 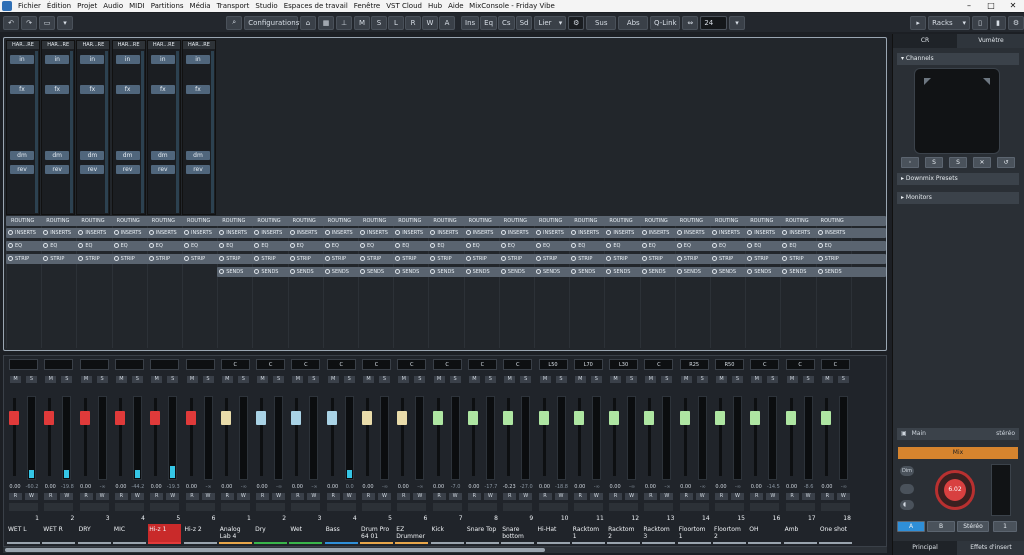 I want to click on channel-name: Hi-z 1, so click(x=165, y=533).